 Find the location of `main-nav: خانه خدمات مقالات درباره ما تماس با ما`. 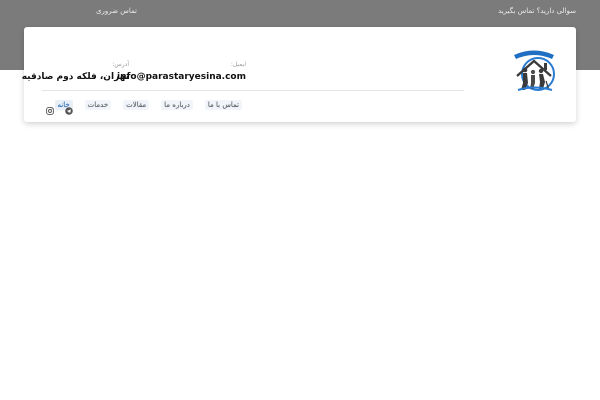

main-nav: خانه خدمات مقالات درباره ما تماس با ما is located at coordinates (148, 105).